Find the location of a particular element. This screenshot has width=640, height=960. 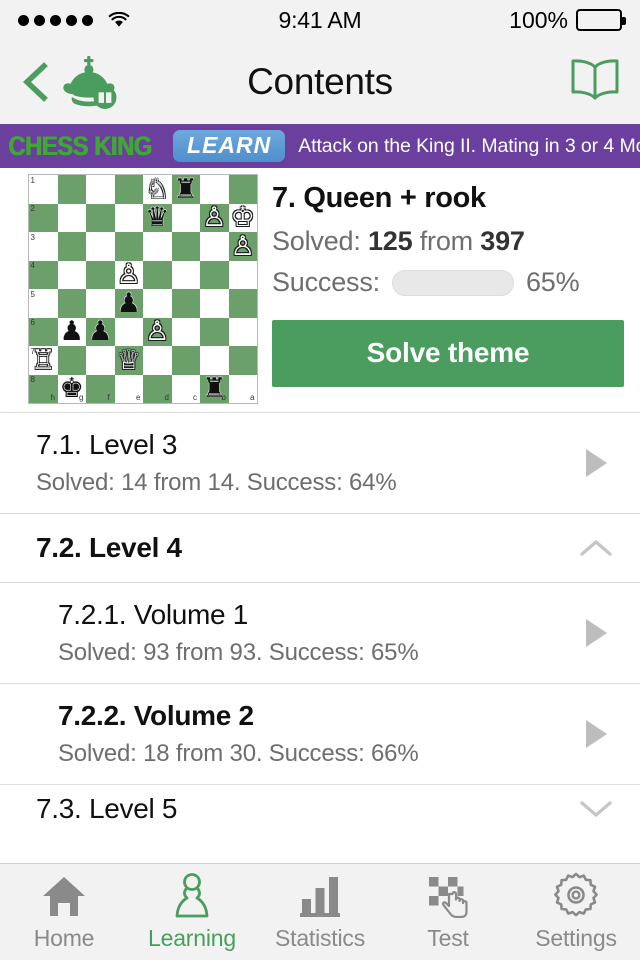

tab-label: Statistics is located at coordinates (320, 938).